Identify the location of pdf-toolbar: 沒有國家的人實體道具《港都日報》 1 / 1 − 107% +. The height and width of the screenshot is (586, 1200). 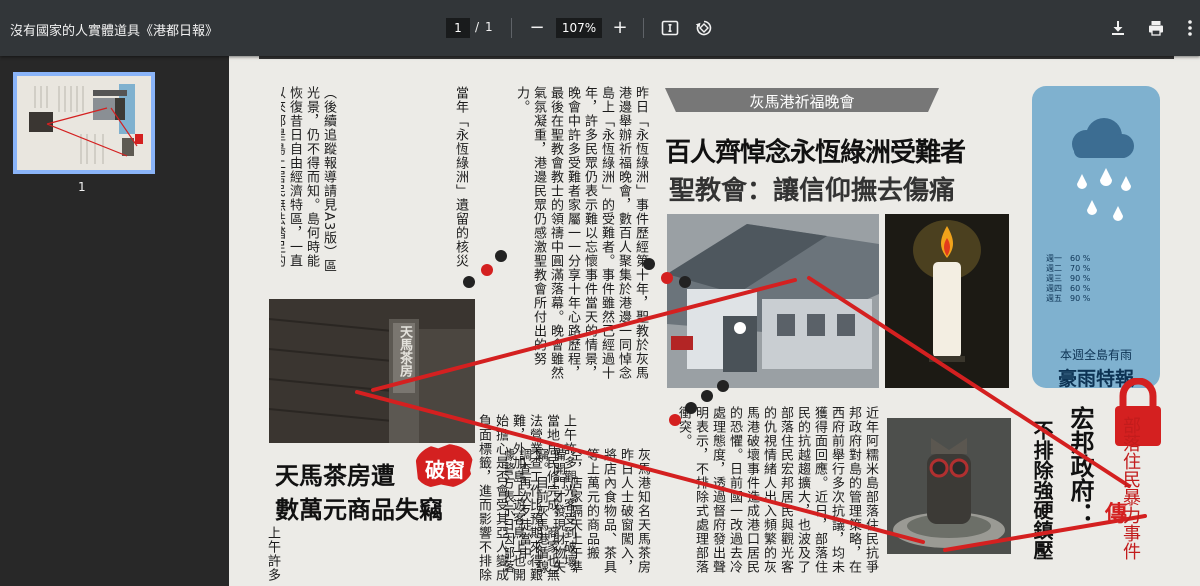
(600, 28).